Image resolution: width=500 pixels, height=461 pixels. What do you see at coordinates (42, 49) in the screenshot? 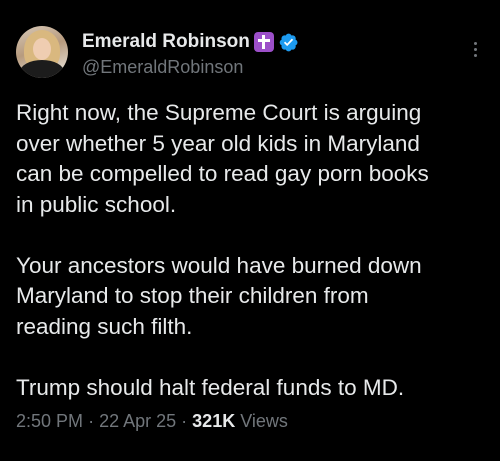
I see `avatar-face` at bounding box center [42, 49].